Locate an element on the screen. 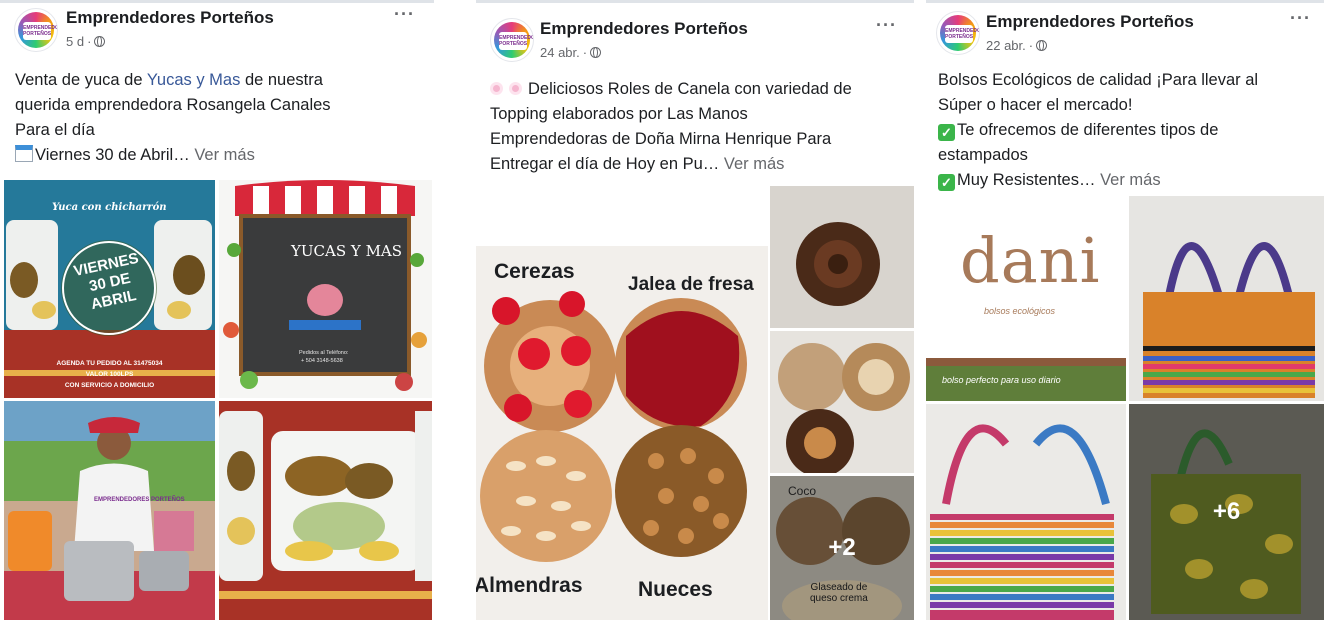 The width and height of the screenshot is (1324, 620). topping-label: Jalea de fresa is located at coordinates (691, 284).